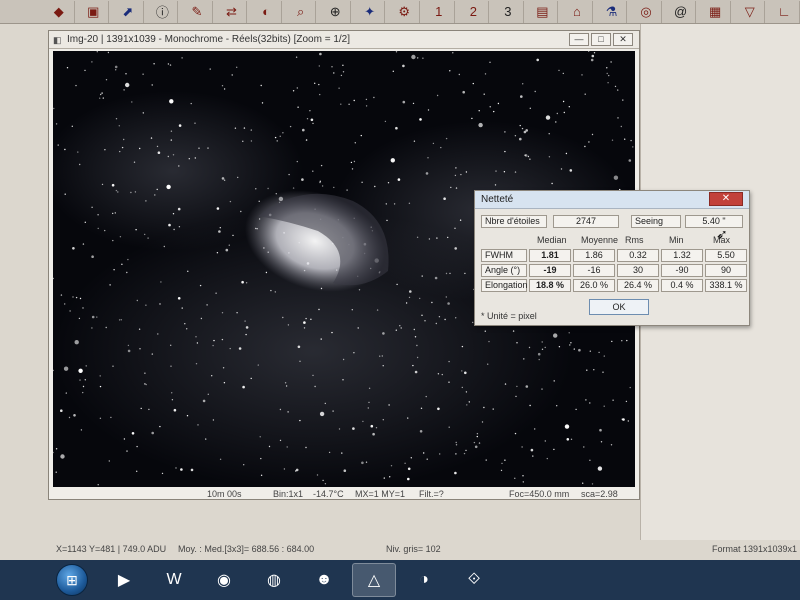 This screenshot has height=600, width=800. Describe the element at coordinates (94, 11) in the screenshot. I see `save-icon: ▣` at that location.